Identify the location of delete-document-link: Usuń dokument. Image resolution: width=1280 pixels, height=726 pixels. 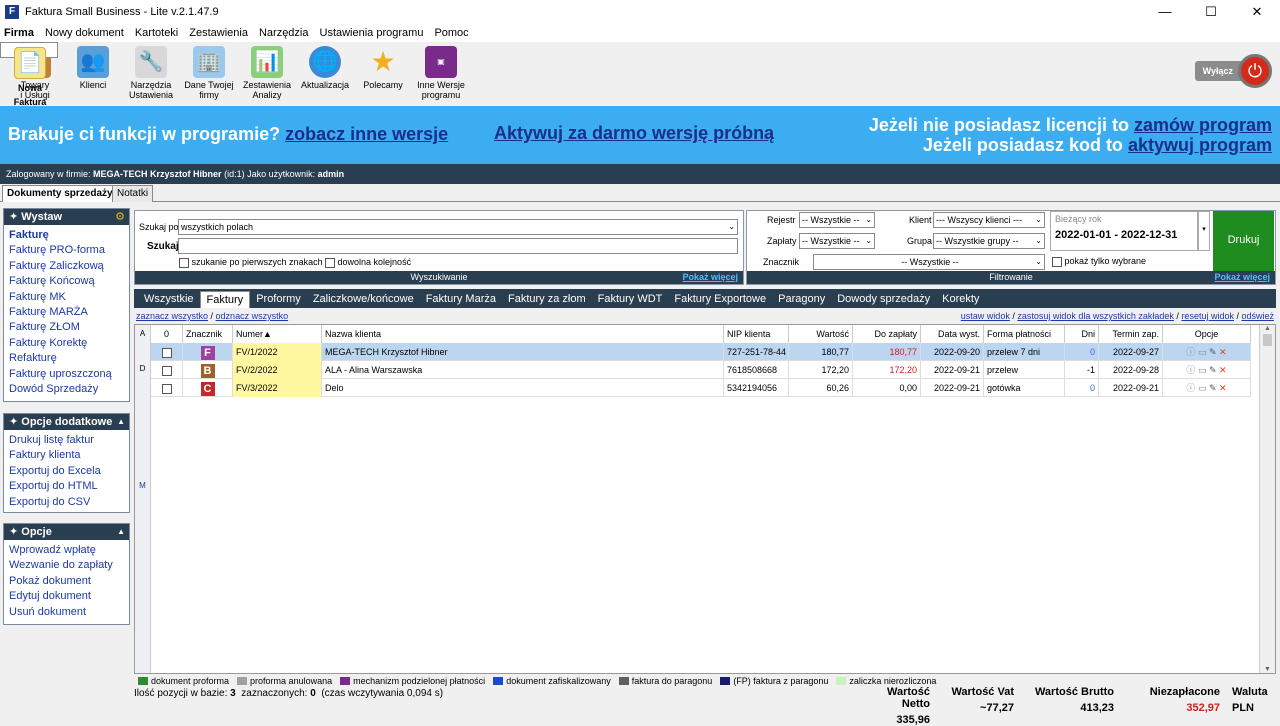
(66, 612).